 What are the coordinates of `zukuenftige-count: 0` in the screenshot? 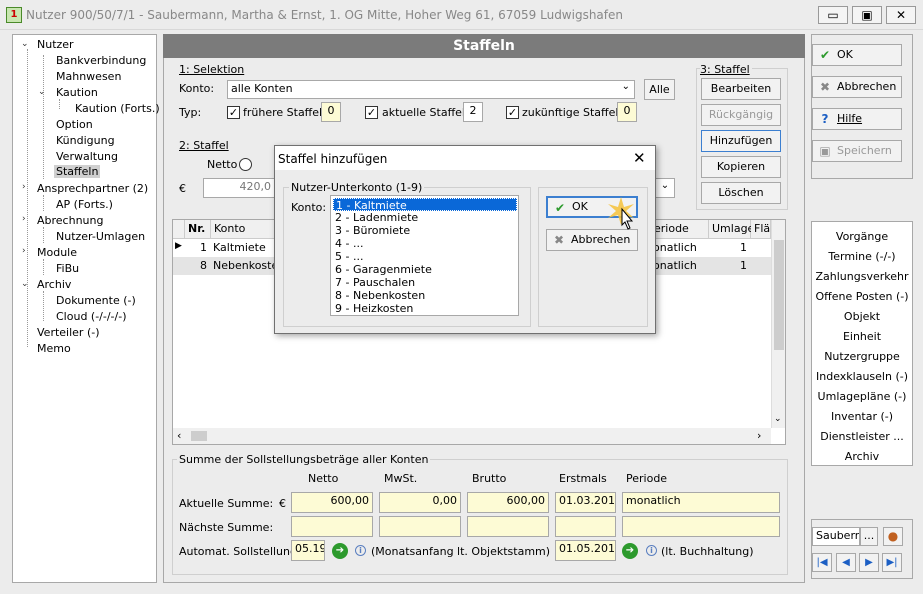 It's located at (627, 112).